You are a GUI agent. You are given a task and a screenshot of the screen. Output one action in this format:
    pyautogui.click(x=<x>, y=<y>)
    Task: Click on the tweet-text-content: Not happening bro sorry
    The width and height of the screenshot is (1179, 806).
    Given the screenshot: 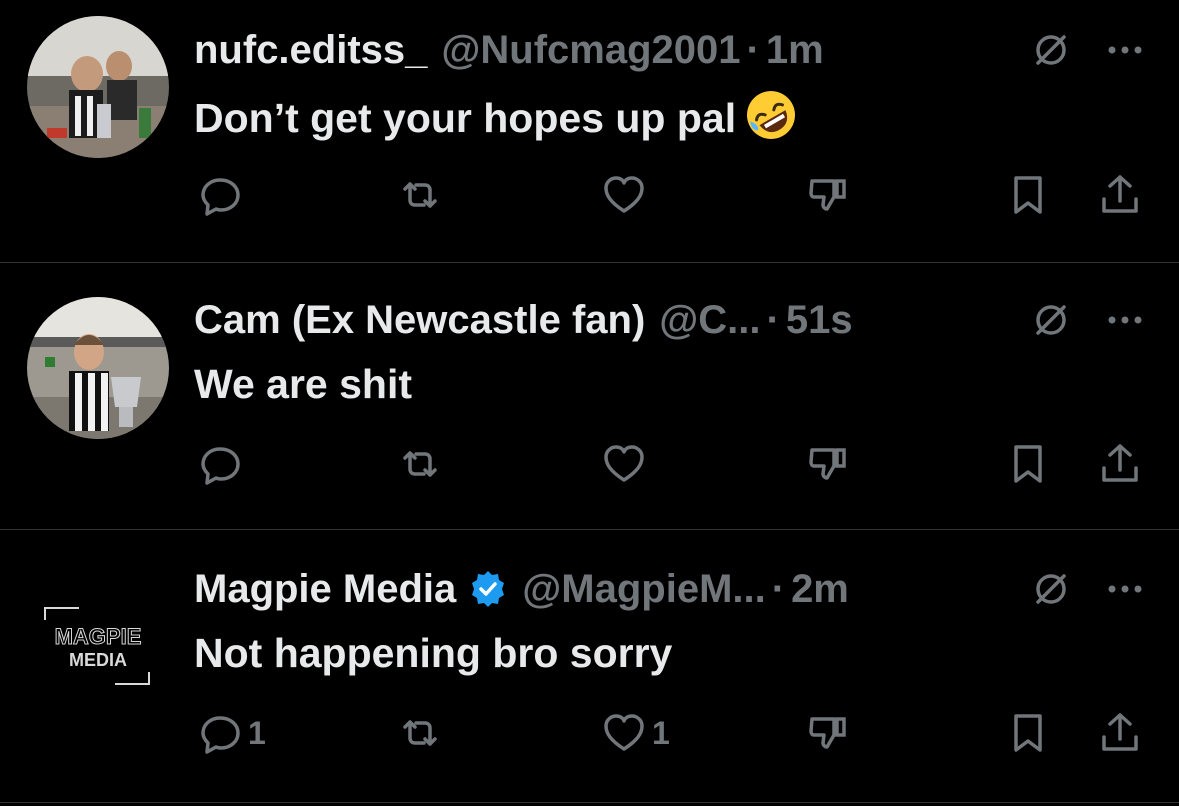 What is the action you would take?
    pyautogui.click(x=433, y=653)
    